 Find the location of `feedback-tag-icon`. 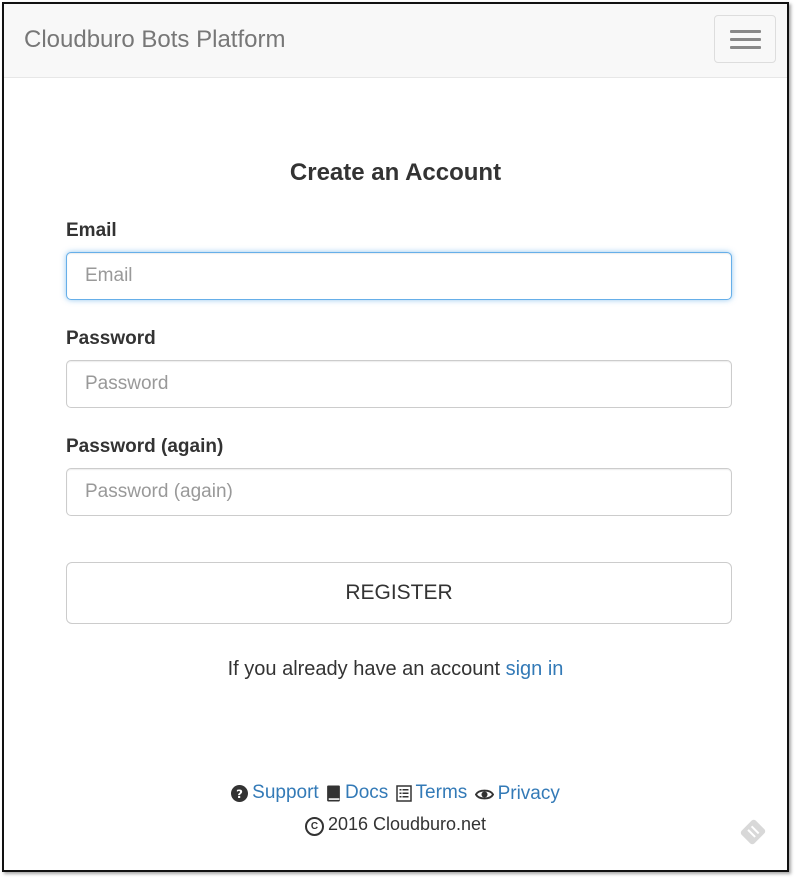

feedback-tag-icon is located at coordinates (753, 832).